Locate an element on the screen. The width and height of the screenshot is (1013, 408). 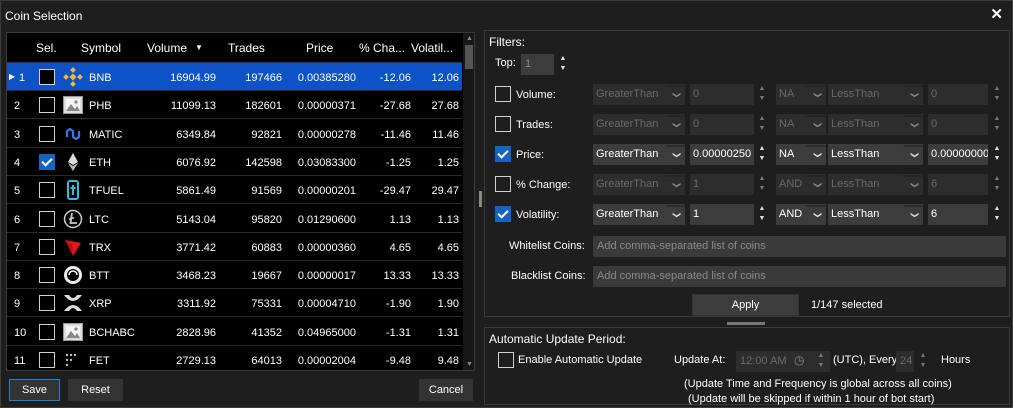
cell-volatility: 11.46 is located at coordinates (445, 134).